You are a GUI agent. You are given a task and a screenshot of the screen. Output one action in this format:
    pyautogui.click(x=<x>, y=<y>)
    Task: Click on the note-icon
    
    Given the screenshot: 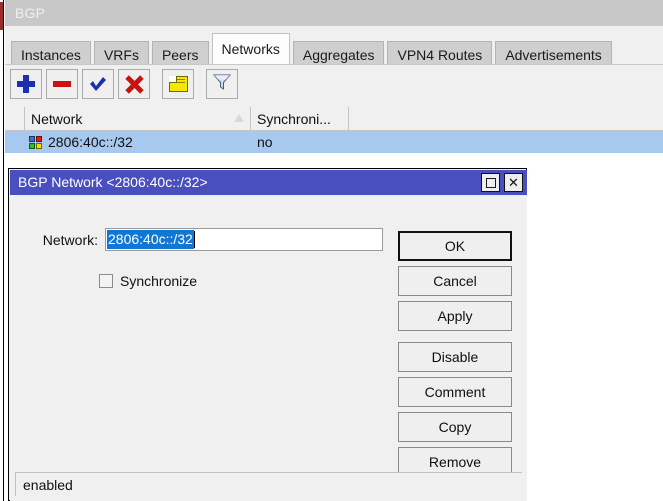 What is the action you would take?
    pyautogui.click(x=178, y=84)
    